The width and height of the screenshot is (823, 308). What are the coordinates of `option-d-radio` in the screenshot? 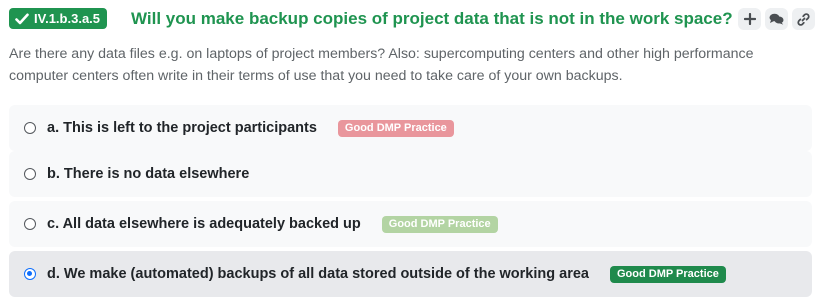 It's located at (30, 274).